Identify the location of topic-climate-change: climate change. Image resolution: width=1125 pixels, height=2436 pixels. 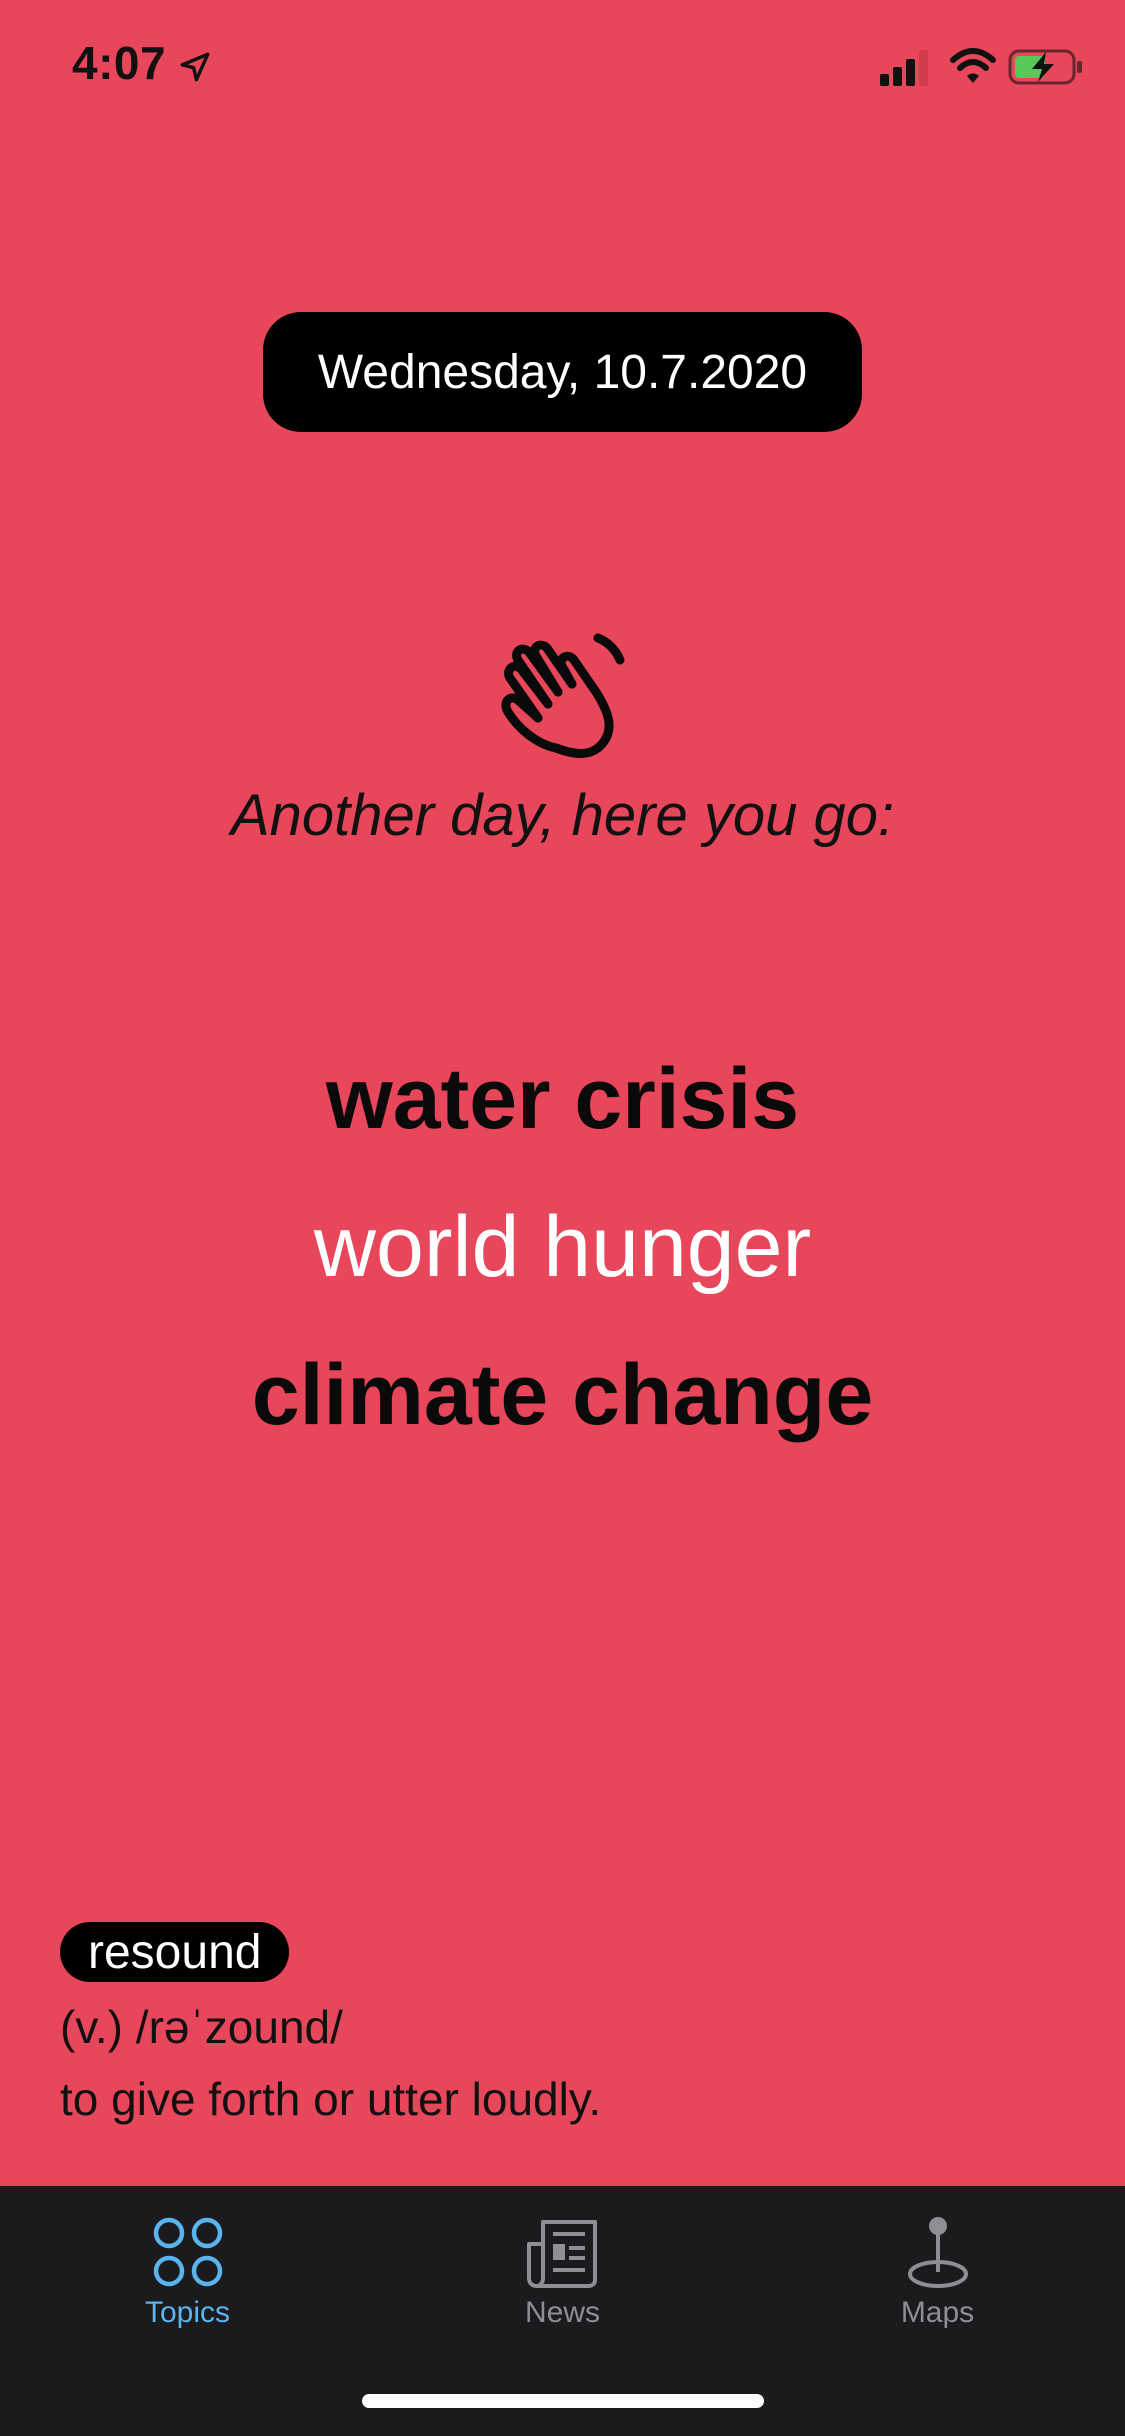
(562, 1395).